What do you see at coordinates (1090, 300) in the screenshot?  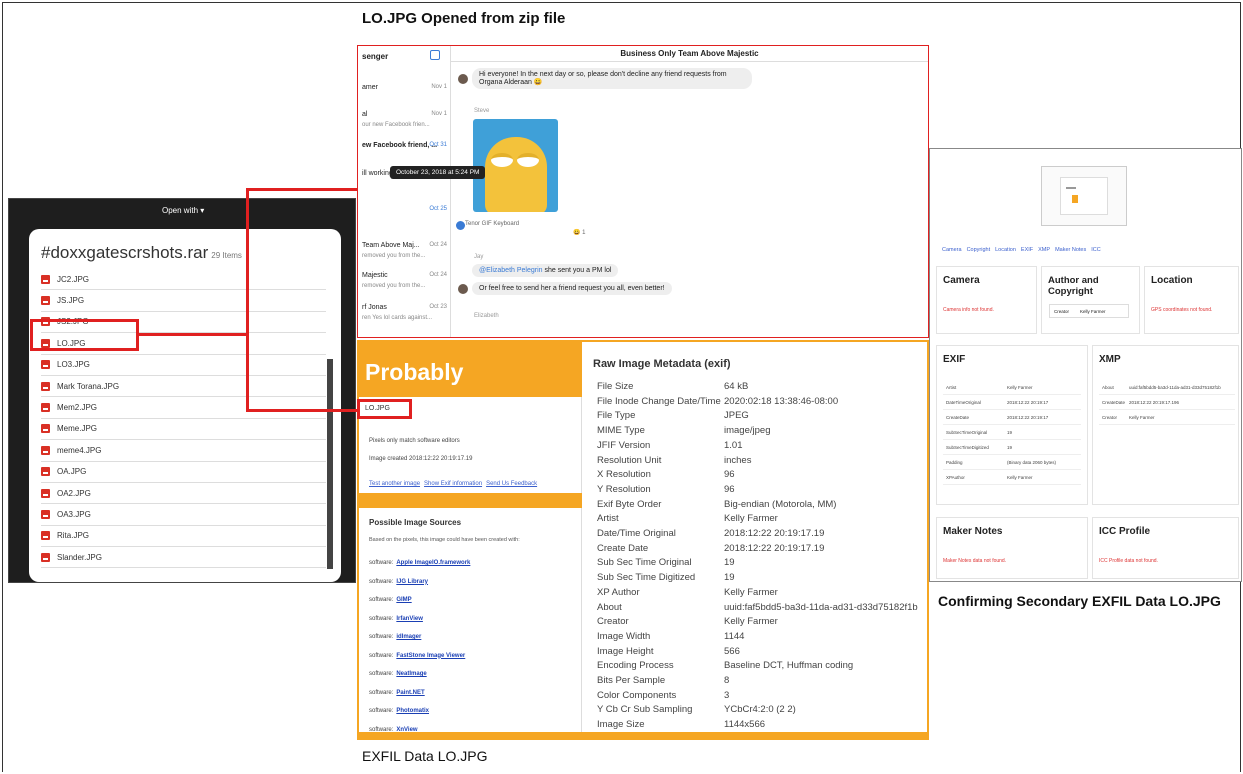 I see `author-card: Author and Copyright Creator Kelly Farmer` at bounding box center [1090, 300].